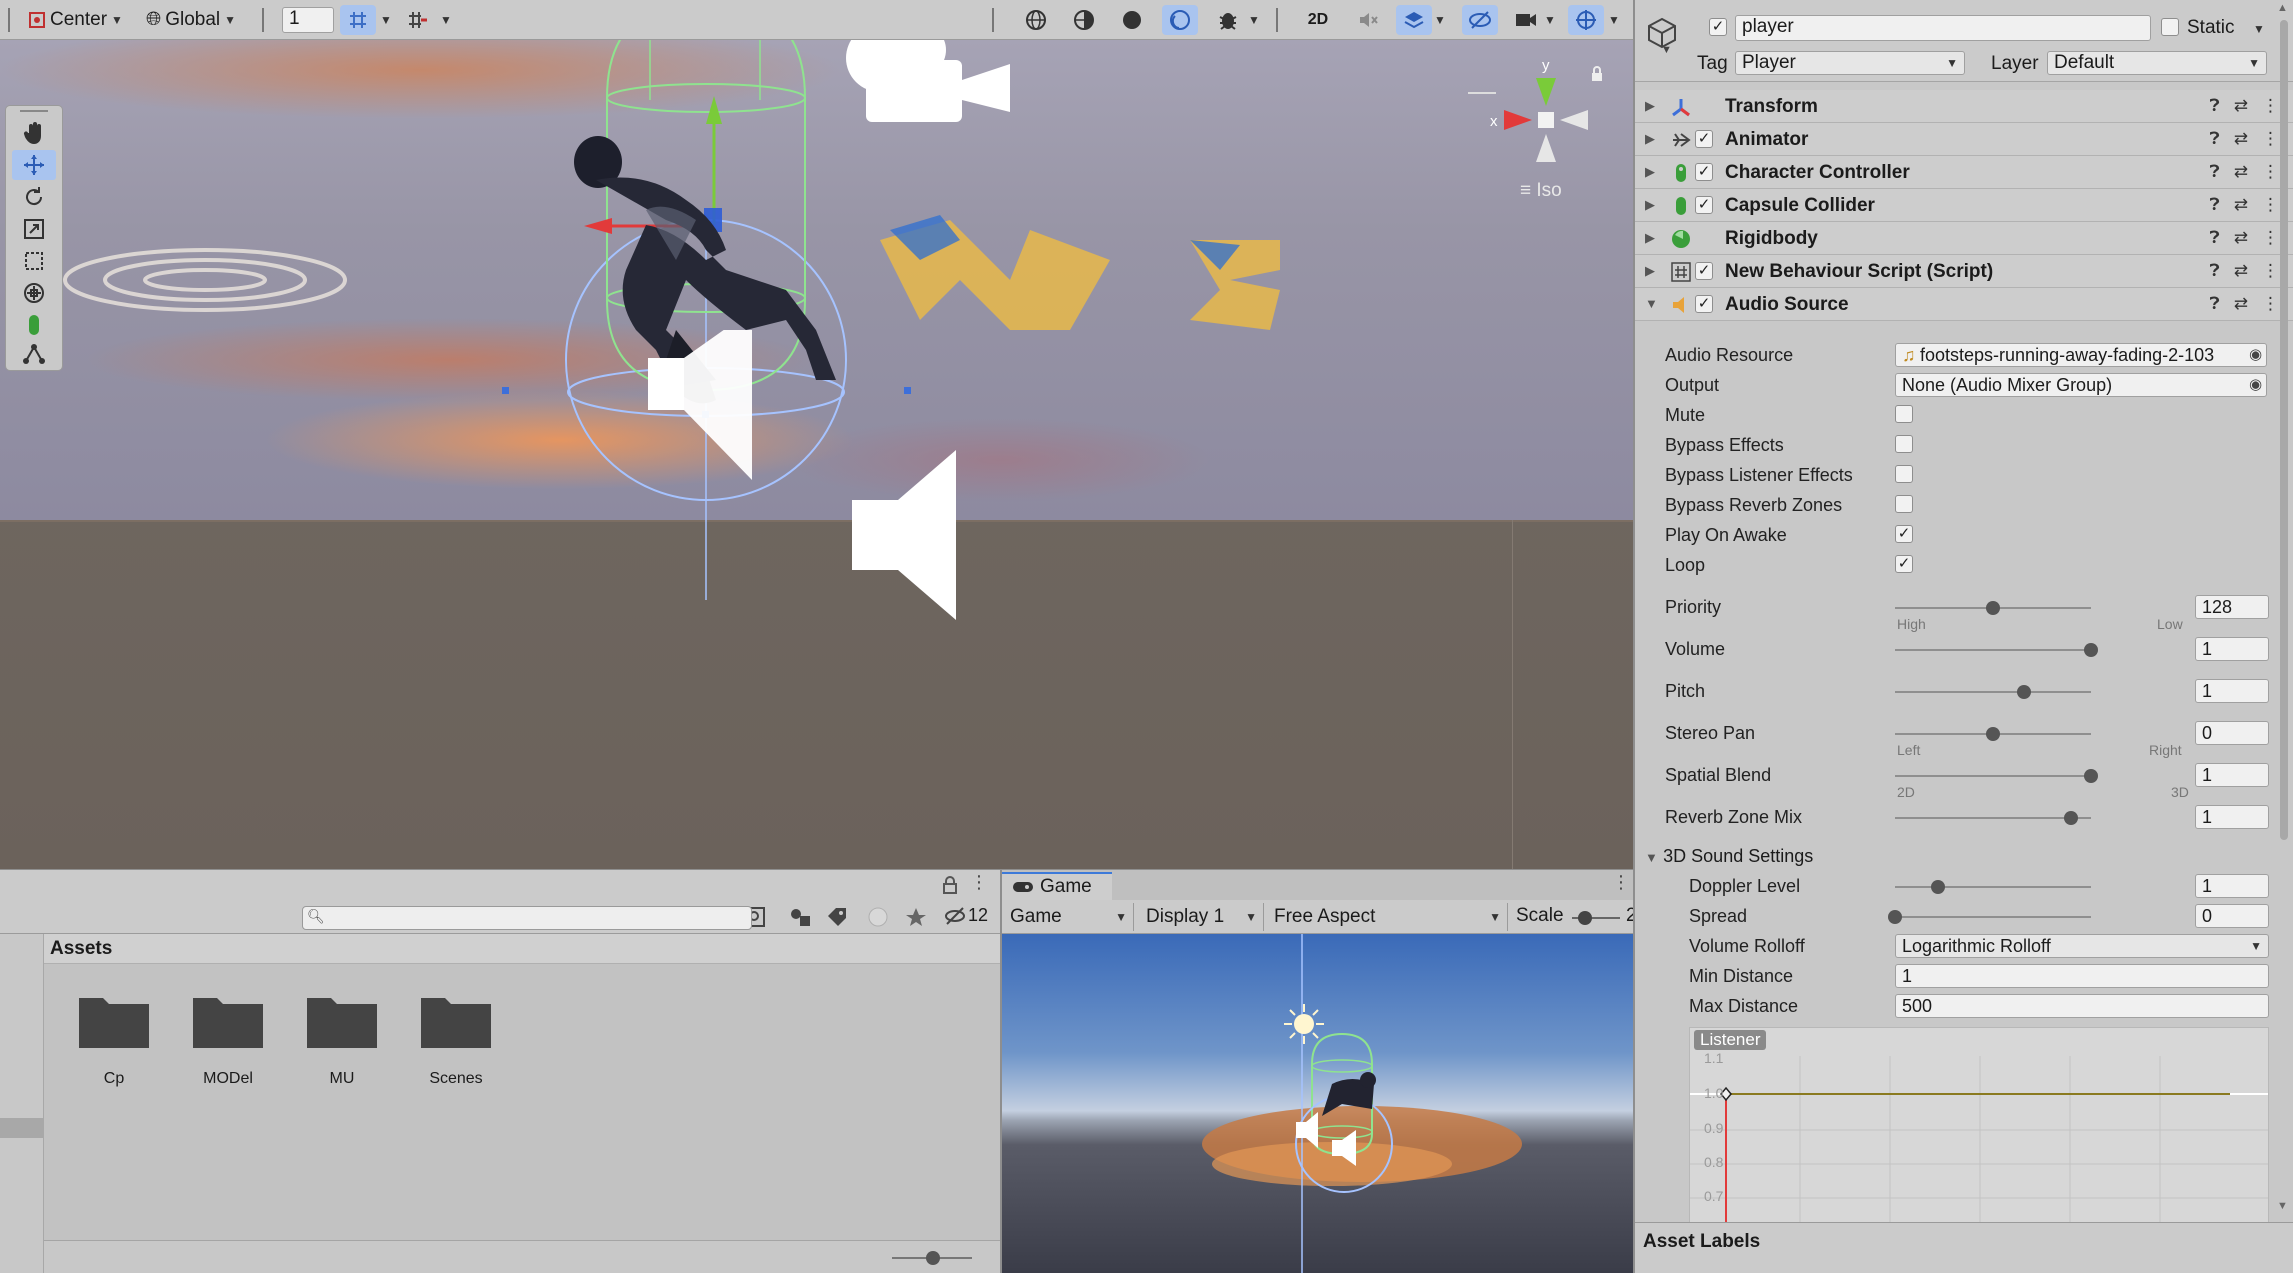 The width and height of the screenshot is (2293, 1273). Describe the element at coordinates (1651, 303) in the screenshot. I see `foldout-arrow-expanded-icon: ▼` at that location.